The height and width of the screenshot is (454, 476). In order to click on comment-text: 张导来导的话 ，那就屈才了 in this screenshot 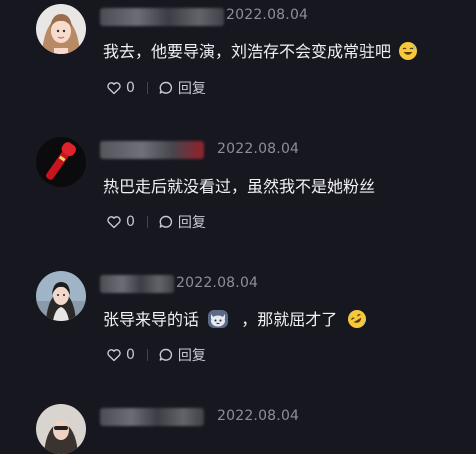, I will do `click(236, 318)`.